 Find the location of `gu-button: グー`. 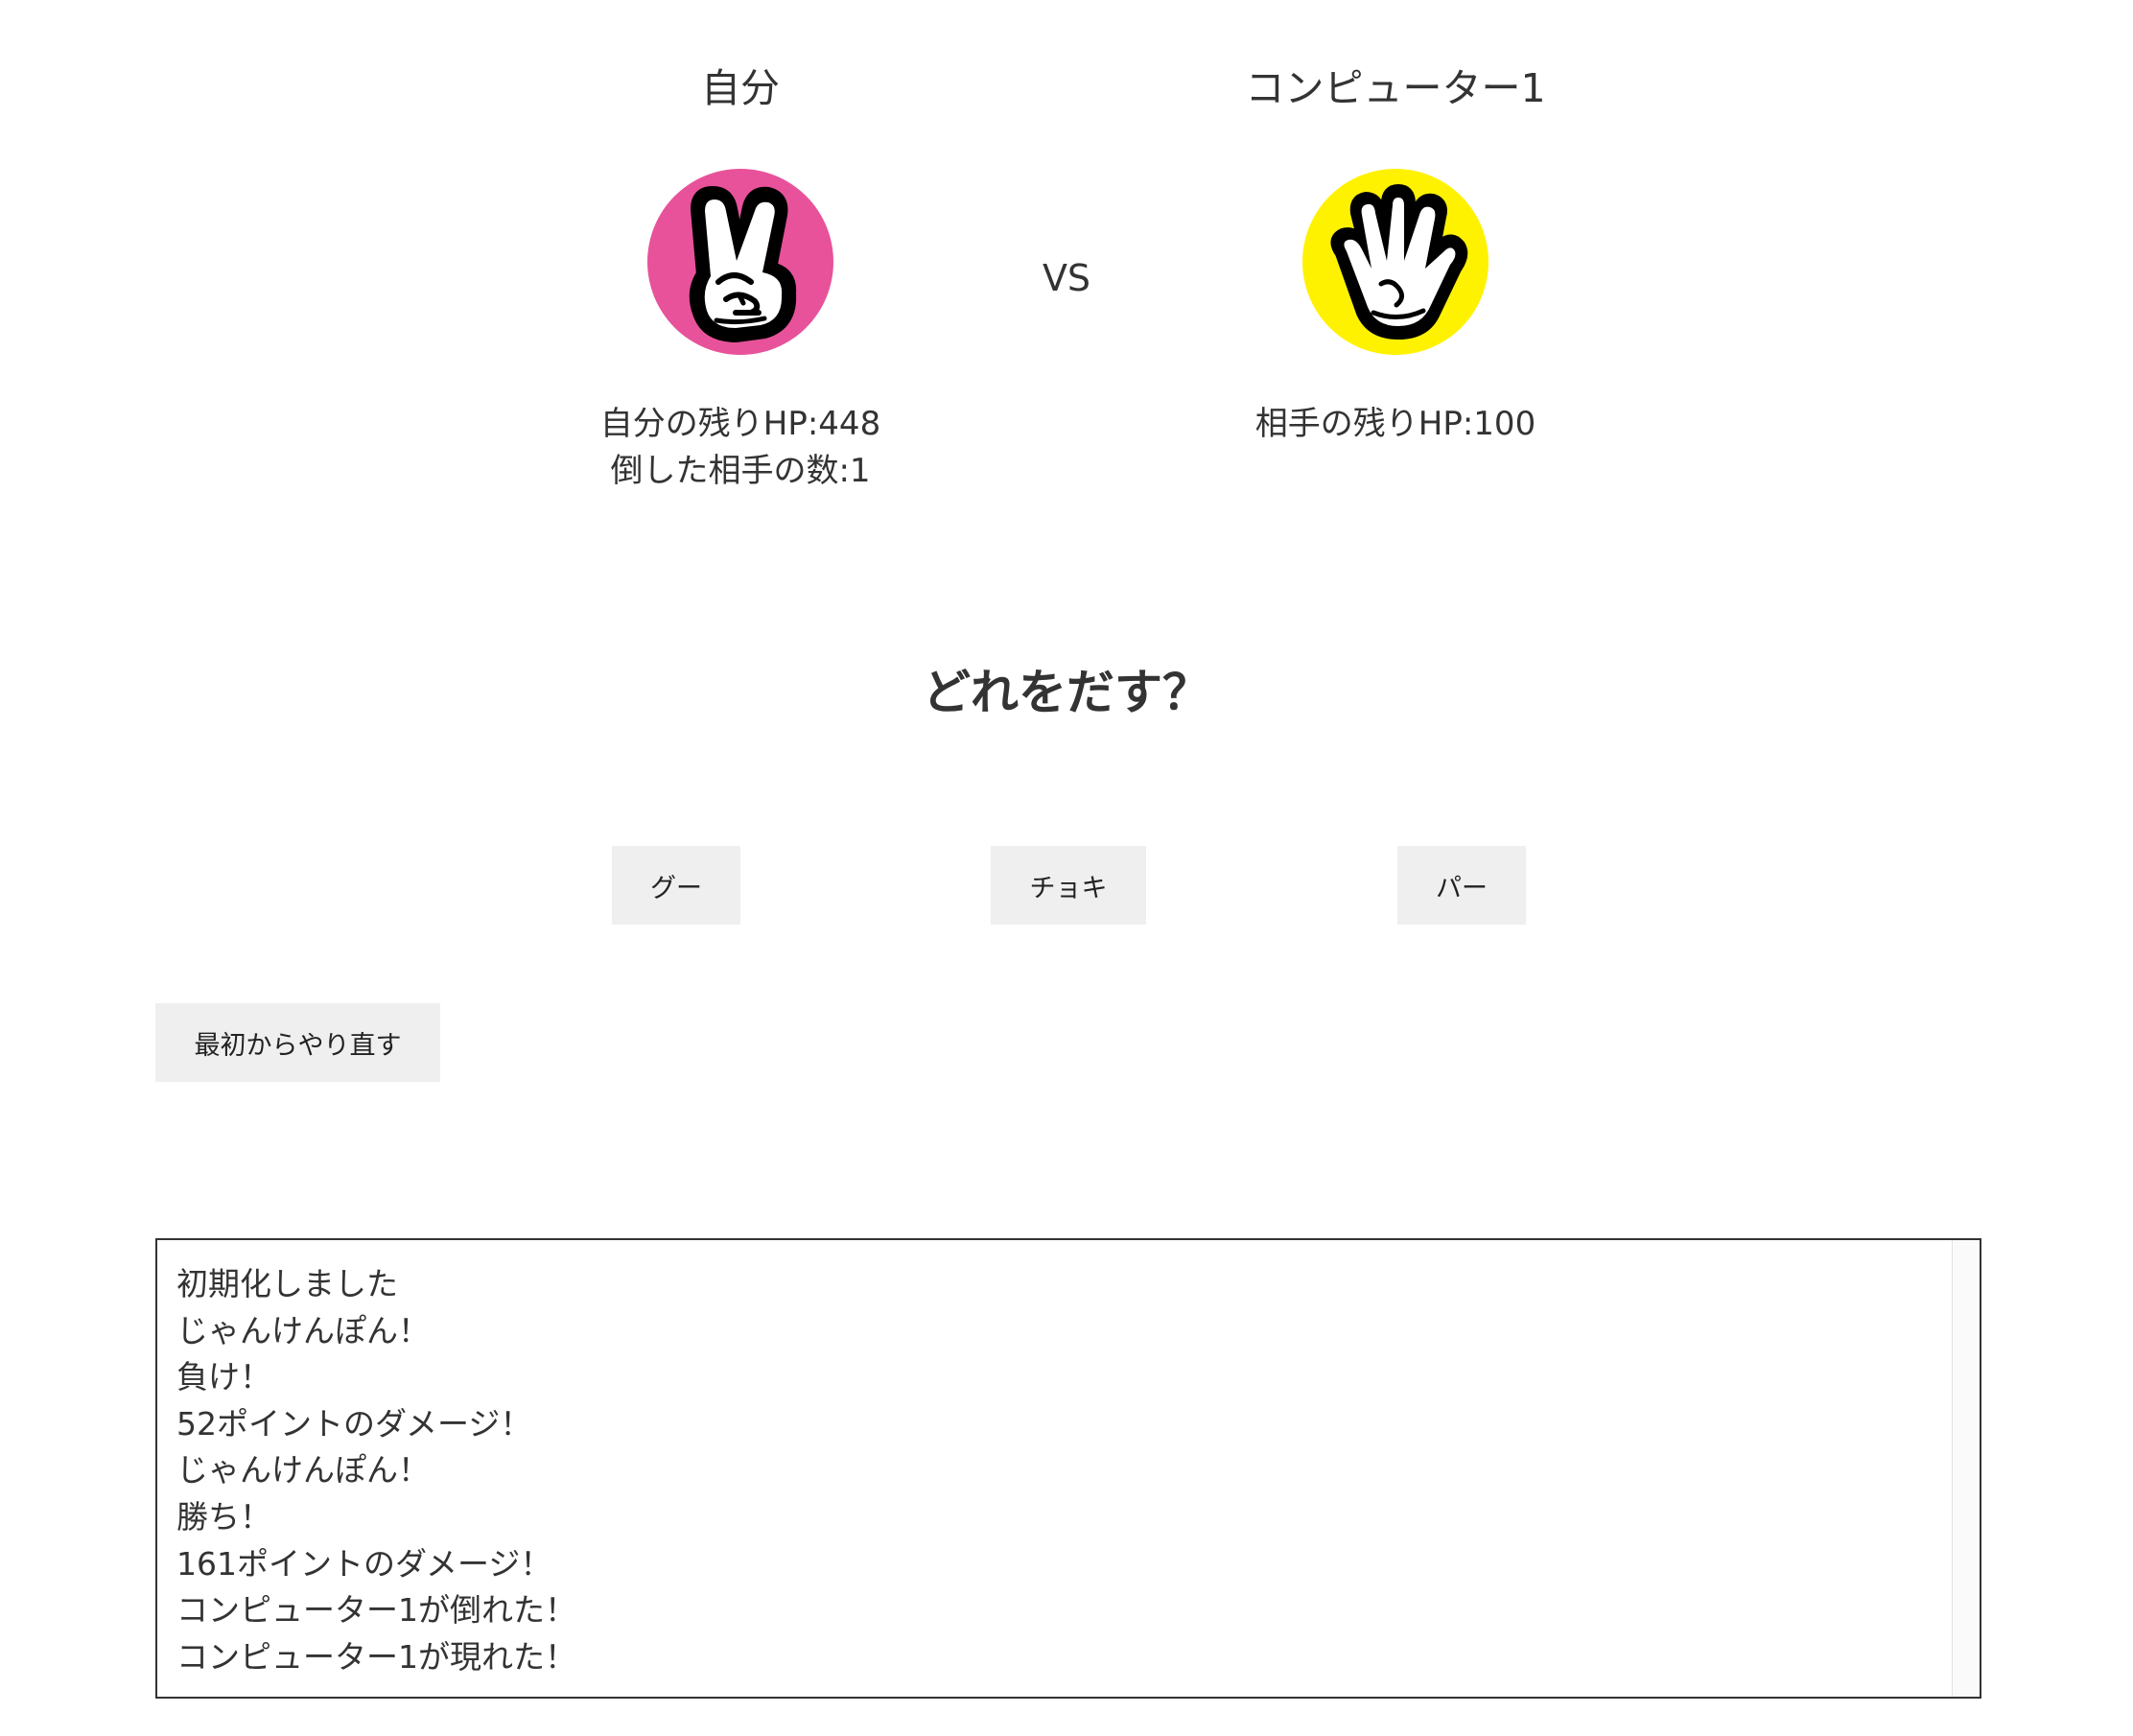

gu-button: グー is located at coordinates (676, 885).